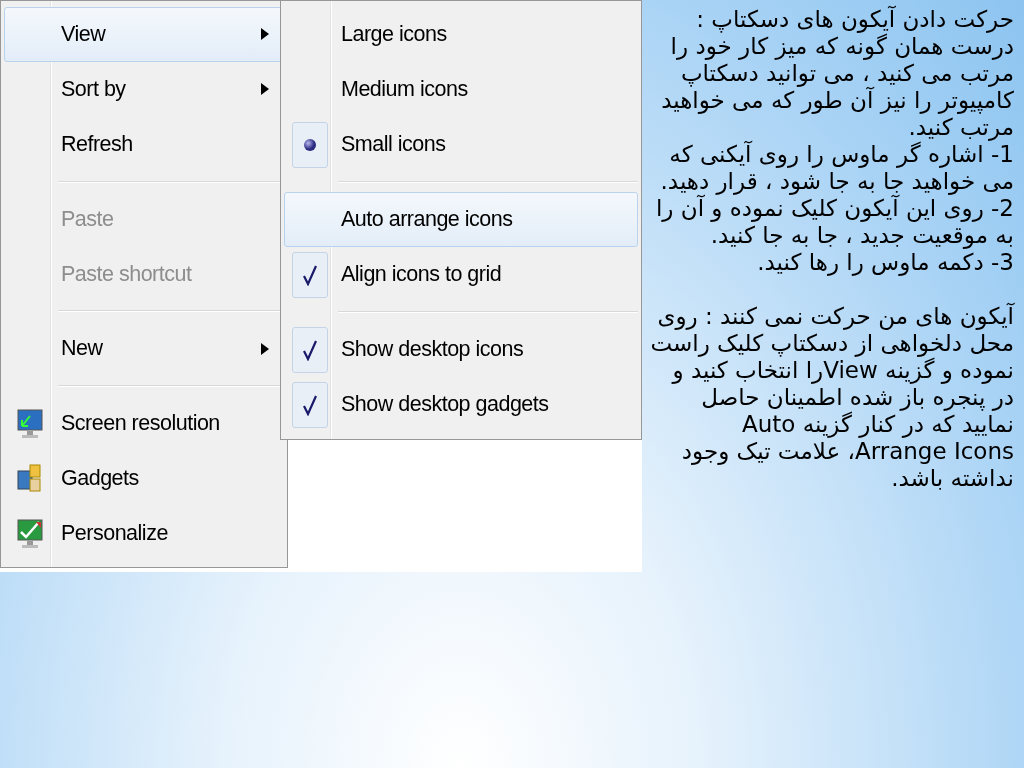  Describe the element at coordinates (461, 34) in the screenshot. I see `menu-item: Large icons` at that location.